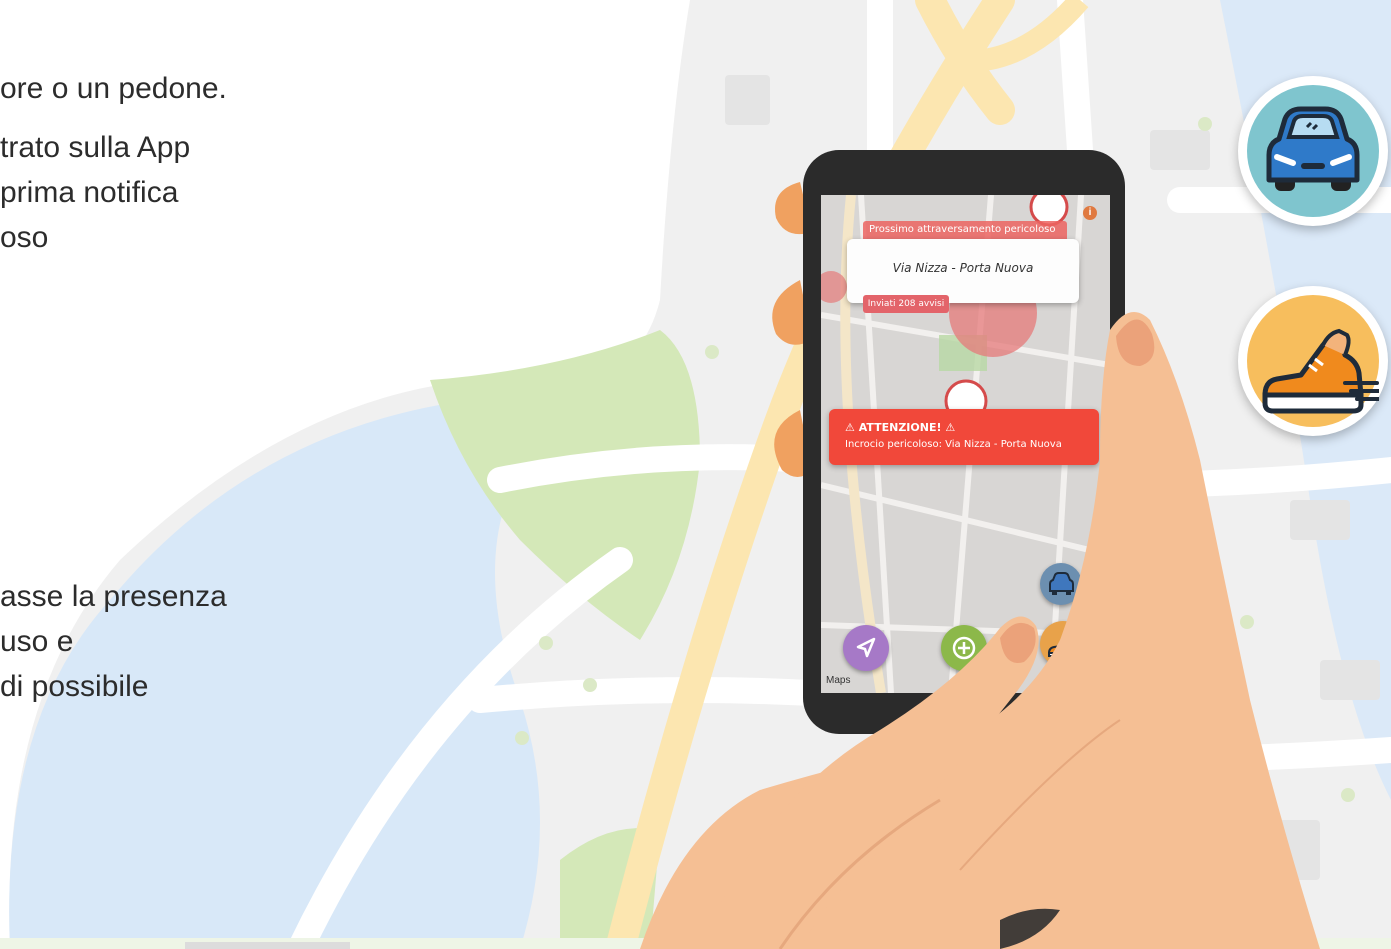 This screenshot has height=949, width=1391. What do you see at coordinates (1084, 684) in the screenshot?
I see `legal-link: Legal` at bounding box center [1084, 684].